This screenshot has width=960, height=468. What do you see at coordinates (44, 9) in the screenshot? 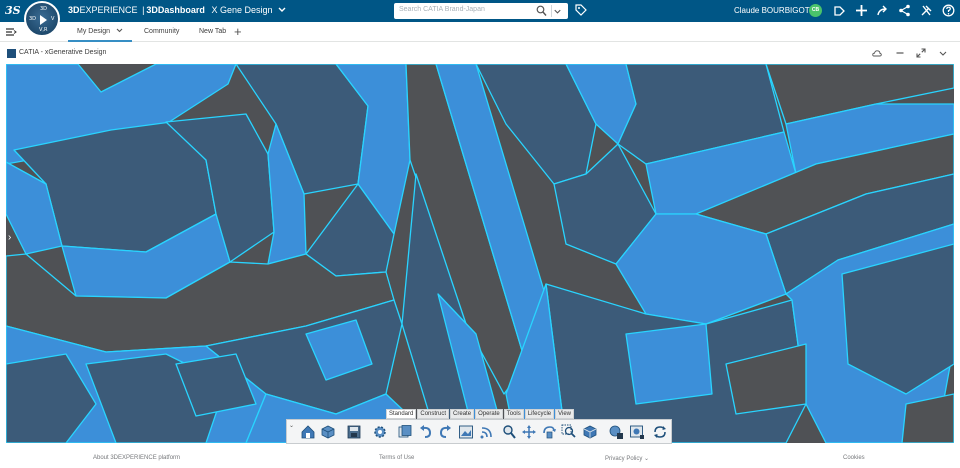
I see `compass-label-top: 3D` at bounding box center [44, 9].